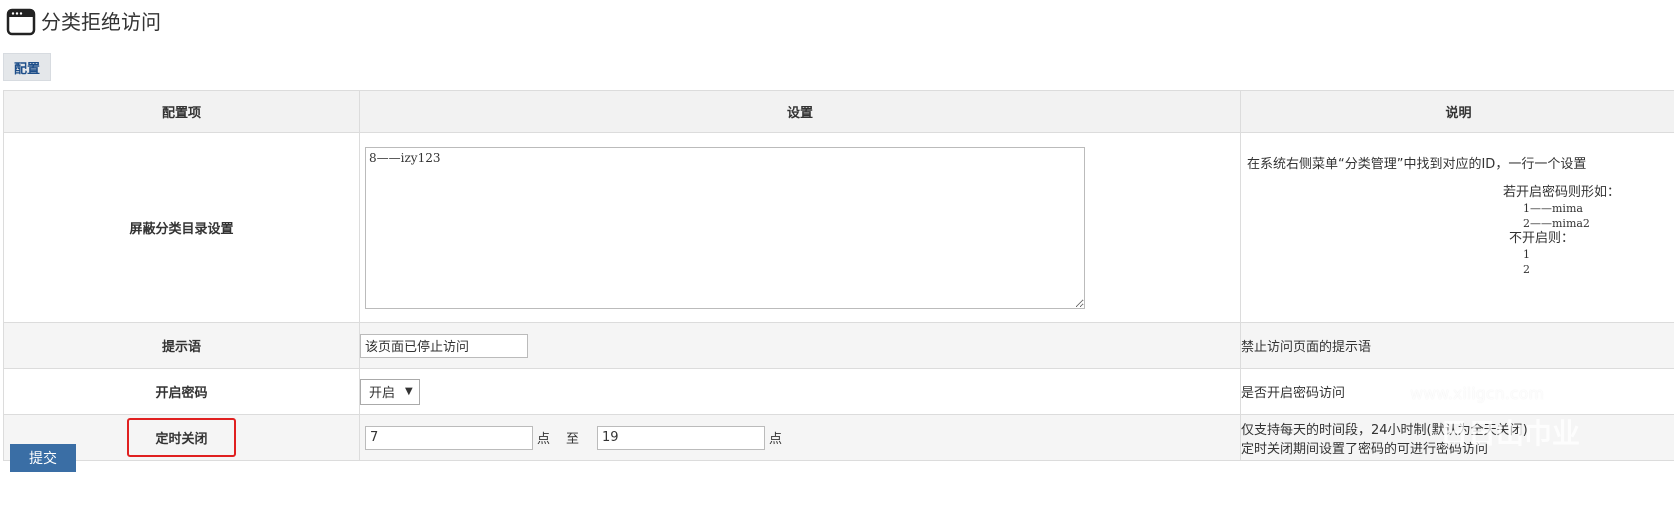 The image size is (1674, 511). What do you see at coordinates (1526, 269) in the screenshot?
I see `example-line: 2` at bounding box center [1526, 269].